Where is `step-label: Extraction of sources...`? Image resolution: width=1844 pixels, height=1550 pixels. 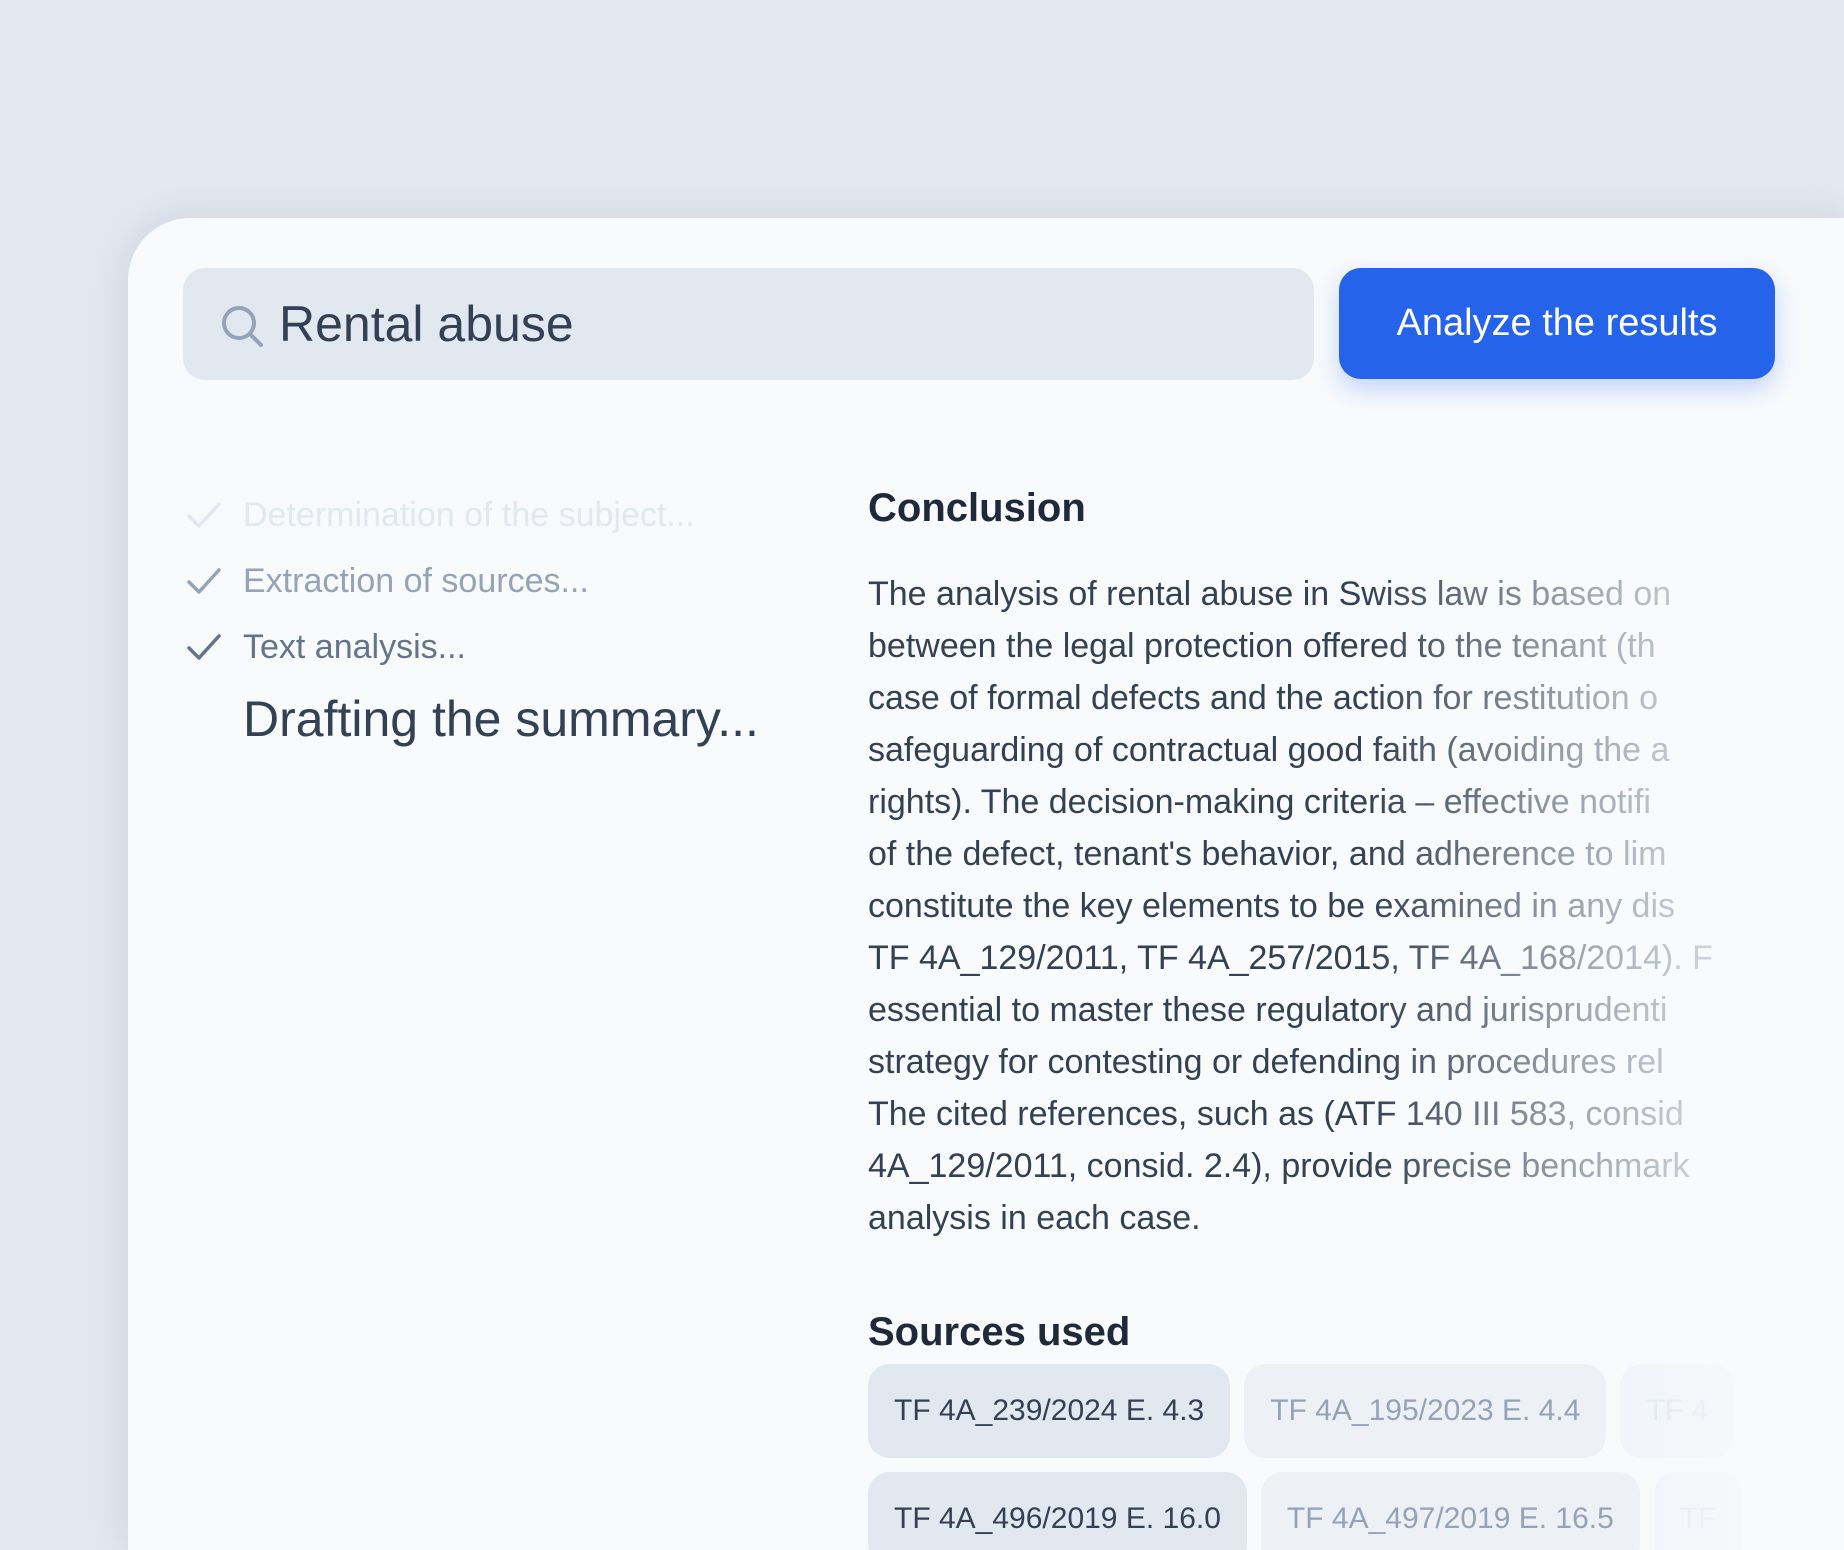
step-label: Extraction of sources... is located at coordinates (416, 581).